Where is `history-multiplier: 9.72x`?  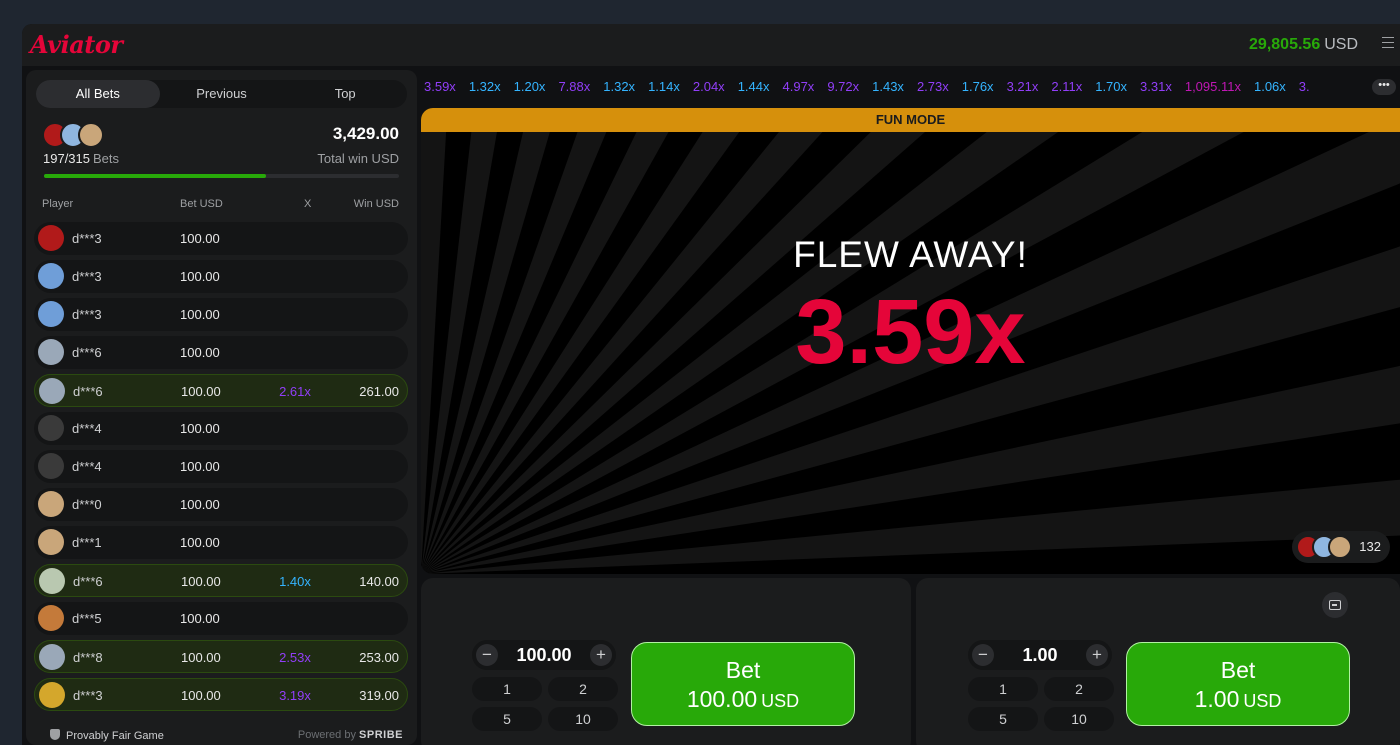 history-multiplier: 9.72x is located at coordinates (843, 86).